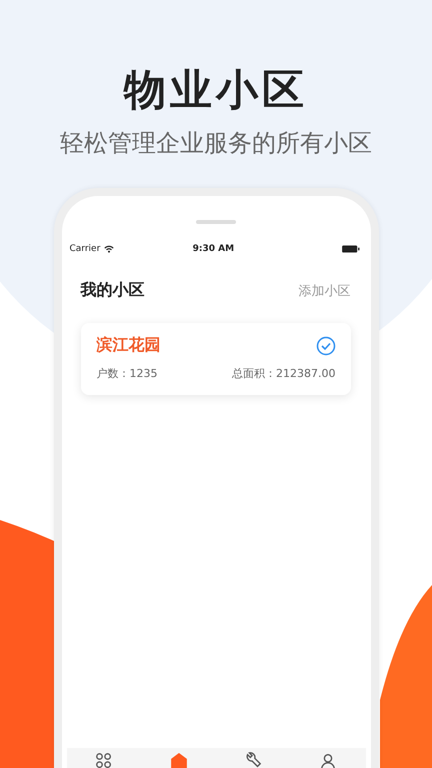 Image resolution: width=432 pixels, height=768 pixels. Describe the element at coordinates (109, 249) in the screenshot. I see `wifi-icon` at that location.